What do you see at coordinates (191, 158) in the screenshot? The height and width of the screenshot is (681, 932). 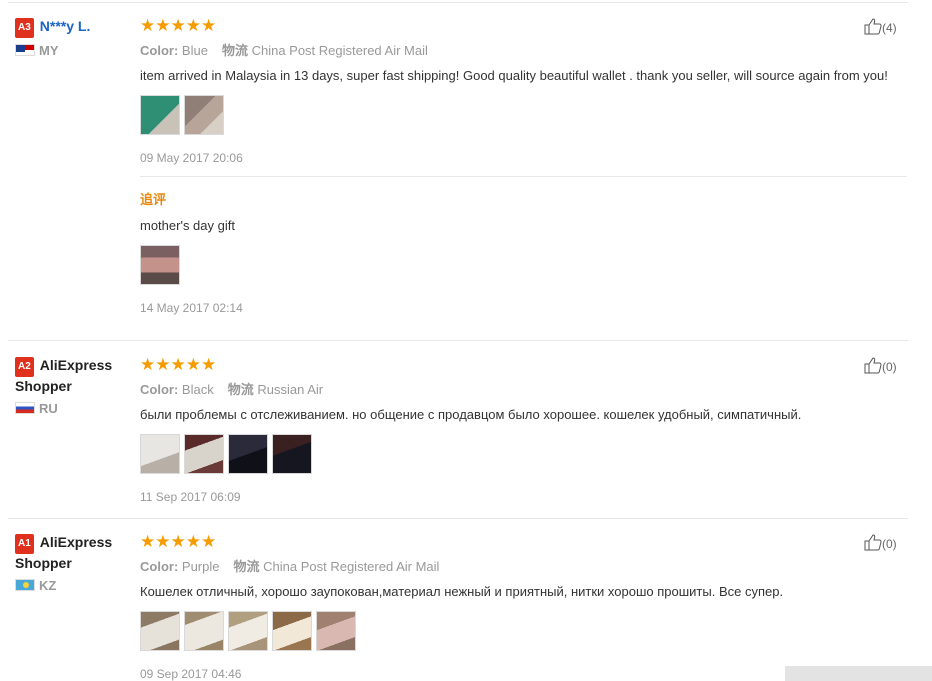 I see `review-date: 09 May 2017 20:06` at bounding box center [191, 158].